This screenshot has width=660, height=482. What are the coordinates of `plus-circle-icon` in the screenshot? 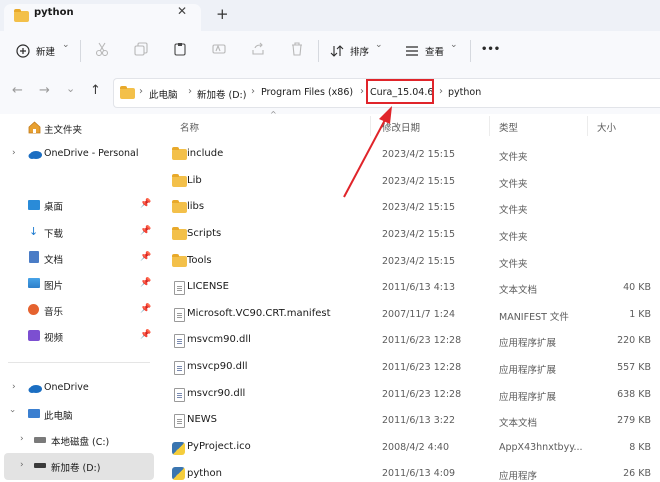 It's located at (23, 51).